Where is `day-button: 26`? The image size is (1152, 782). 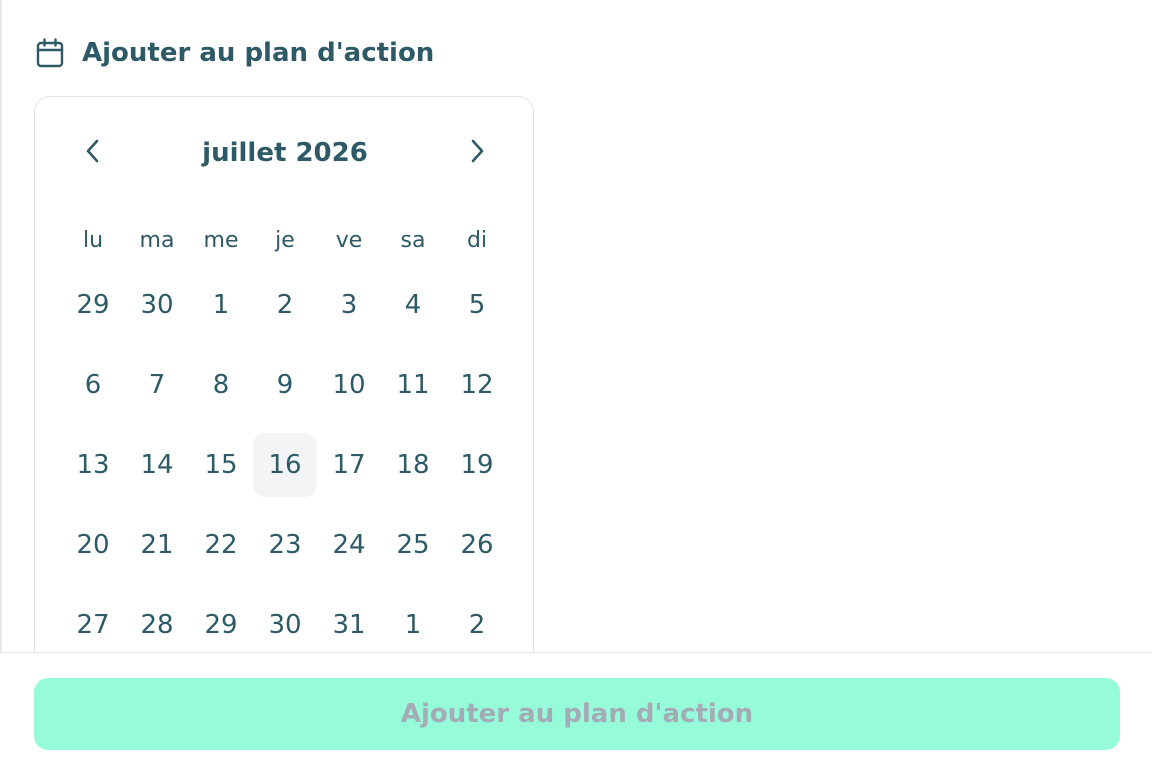
day-button: 26 is located at coordinates (477, 545).